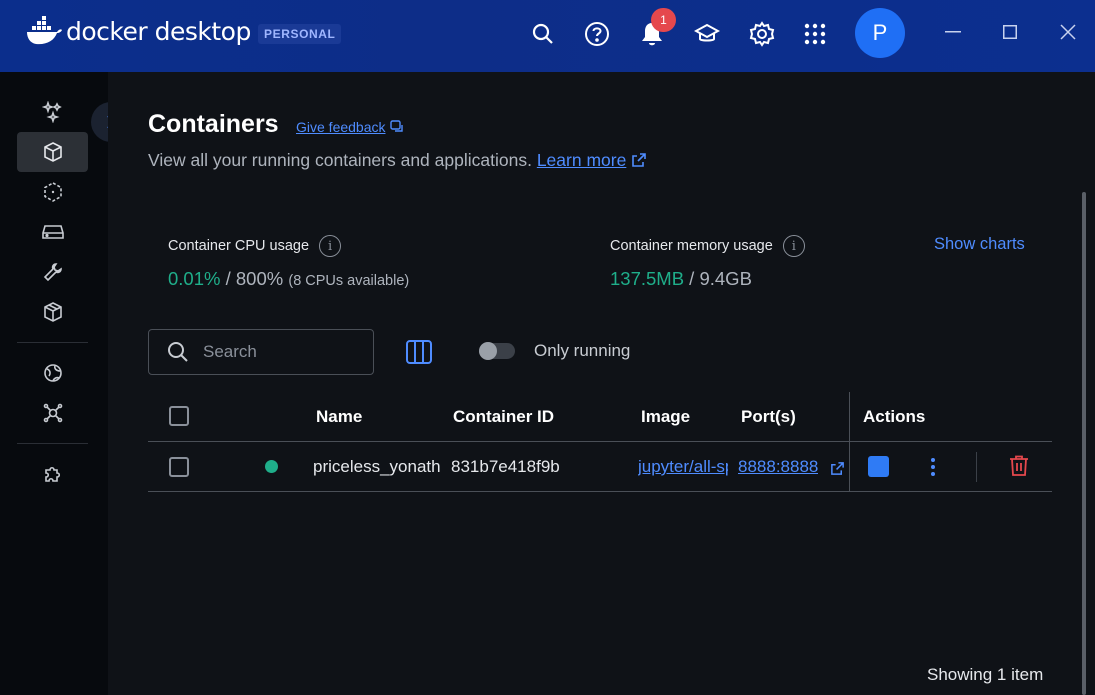  Describe the element at coordinates (976, 467) in the screenshot. I see `actions-divider` at that location.